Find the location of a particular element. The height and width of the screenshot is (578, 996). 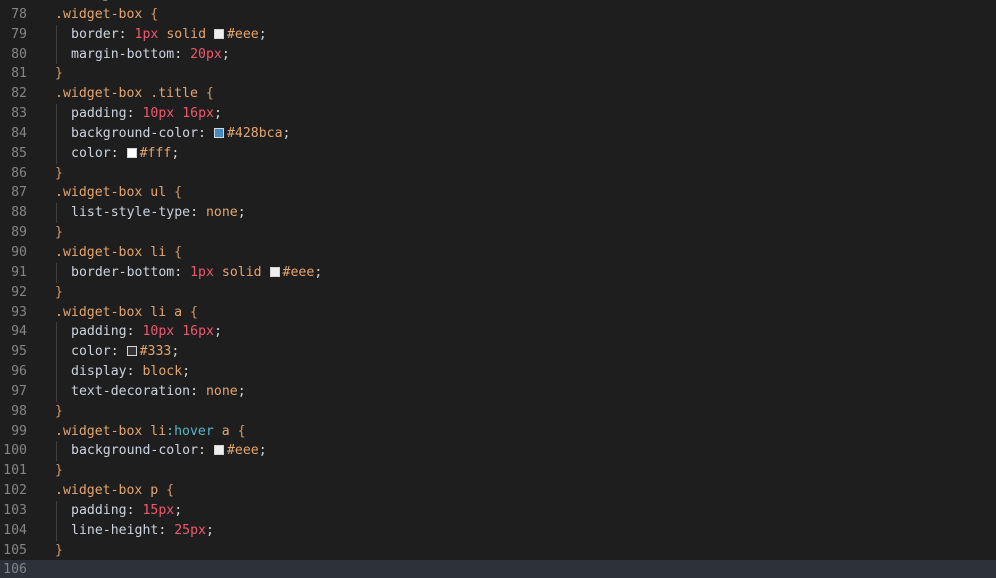

css-value: solid is located at coordinates (241, 272).